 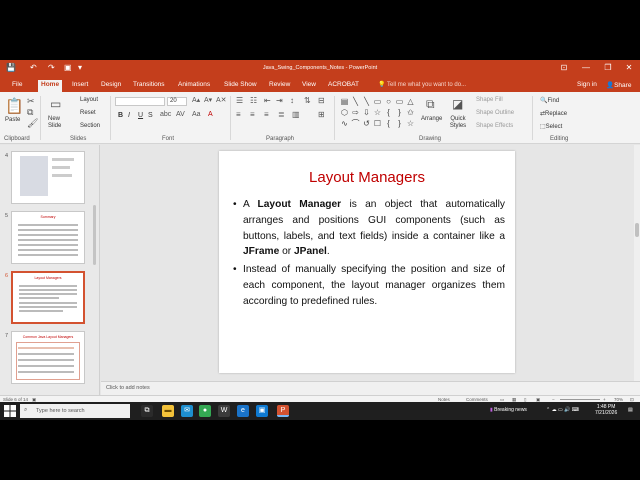 I want to click on shape-rectangle-icon: ▭, so click(x=377, y=101).